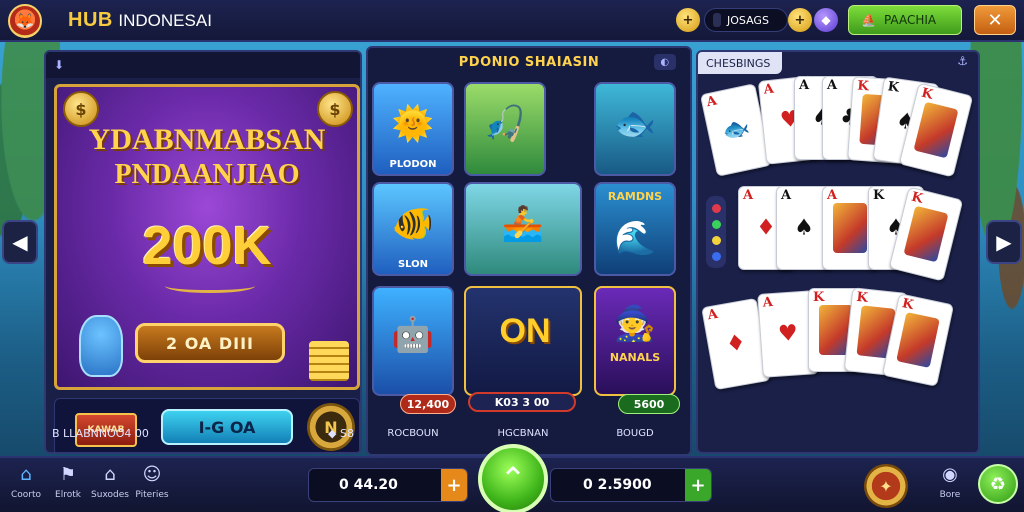 This screenshot has height=512, width=1024. What do you see at coordinates (413, 264) in the screenshot?
I see `game-tile-caption: SLON` at bounding box center [413, 264].